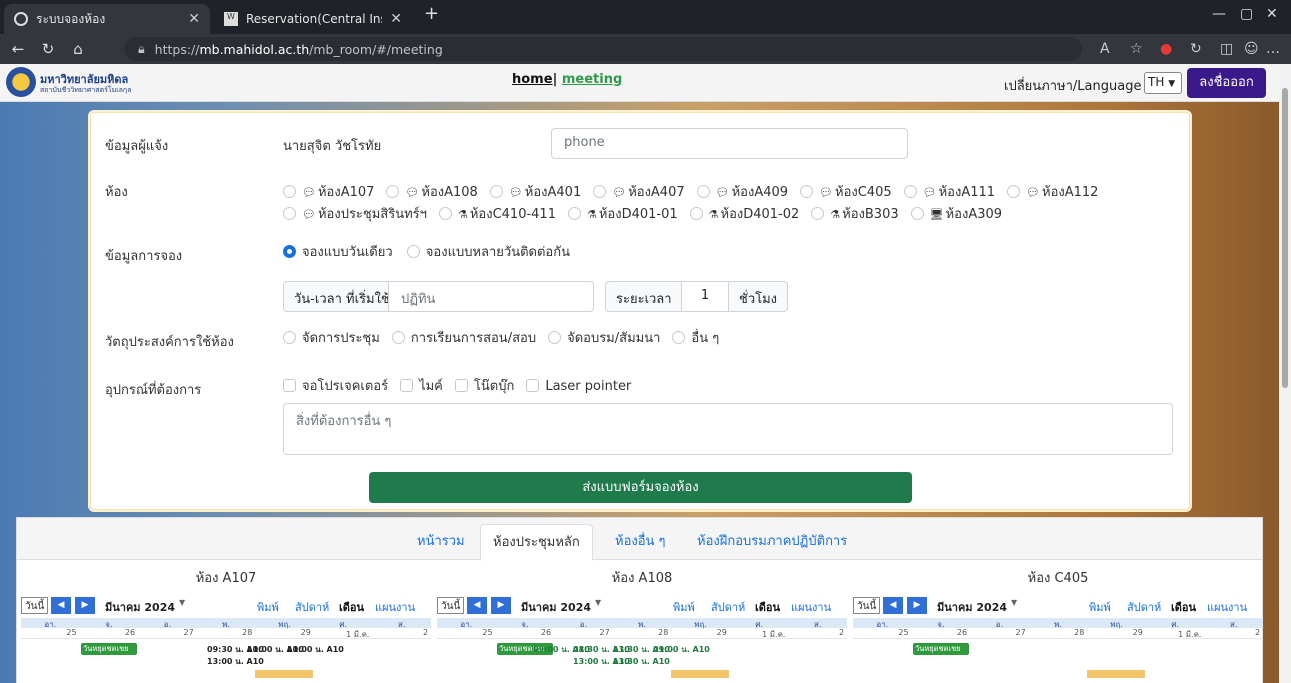 The image size is (1291, 683). I want to click on booking-event: 10:00 น. A10, so click(315, 649).